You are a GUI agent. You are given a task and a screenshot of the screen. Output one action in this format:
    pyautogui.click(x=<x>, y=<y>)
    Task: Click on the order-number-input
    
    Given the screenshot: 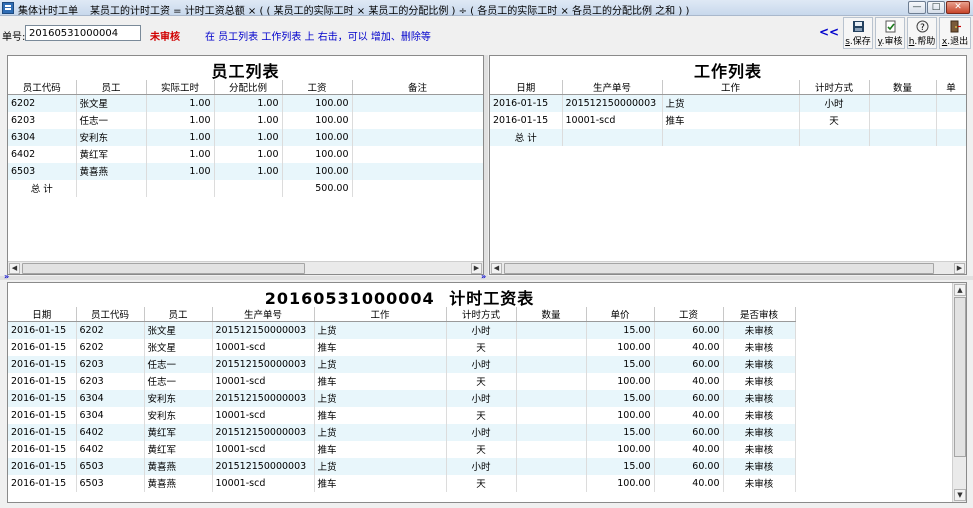 What is the action you would take?
    pyautogui.click(x=83, y=33)
    